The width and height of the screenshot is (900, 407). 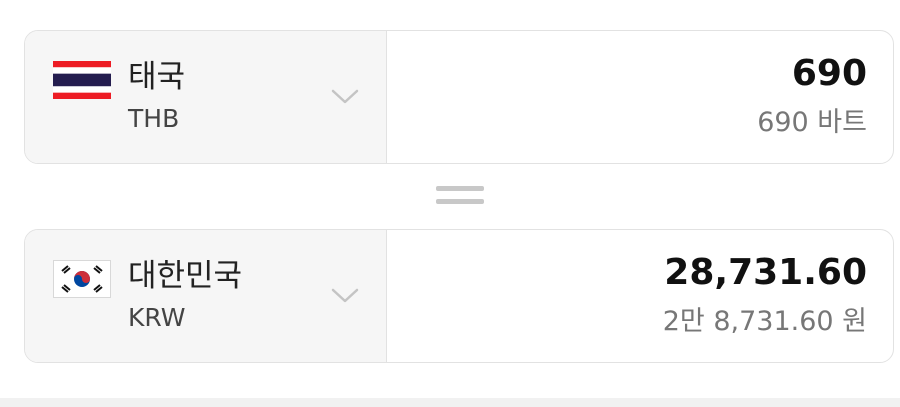 I want to click on to-currency-code: KRW, so click(x=157, y=317).